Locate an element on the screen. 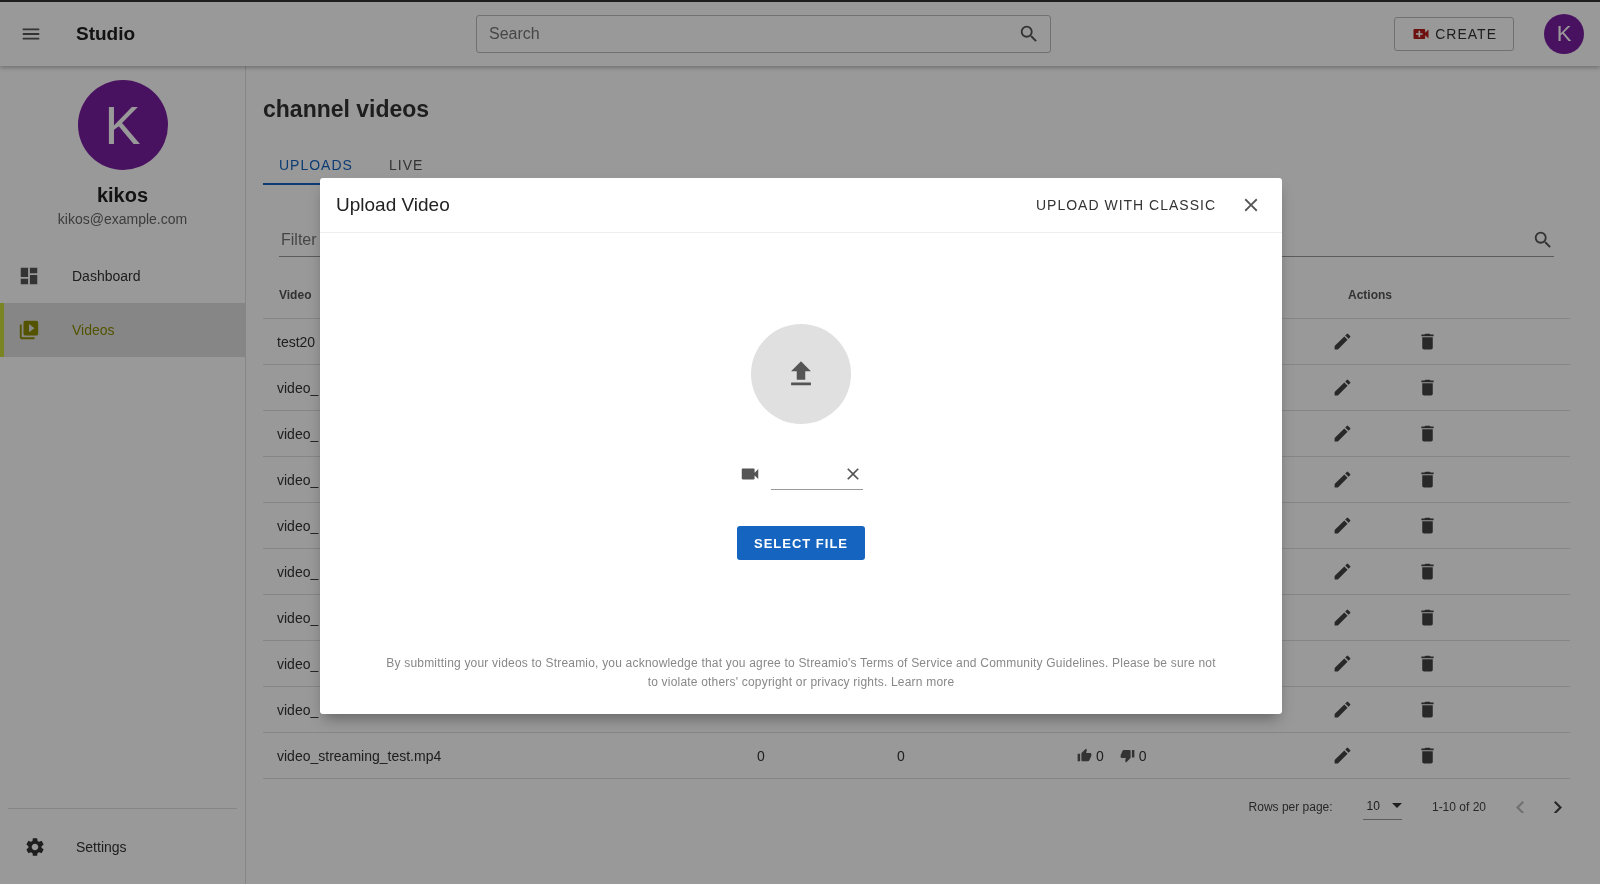 Image resolution: width=1600 pixels, height=884 pixels. chevron-left-icon is located at coordinates (1520, 807).